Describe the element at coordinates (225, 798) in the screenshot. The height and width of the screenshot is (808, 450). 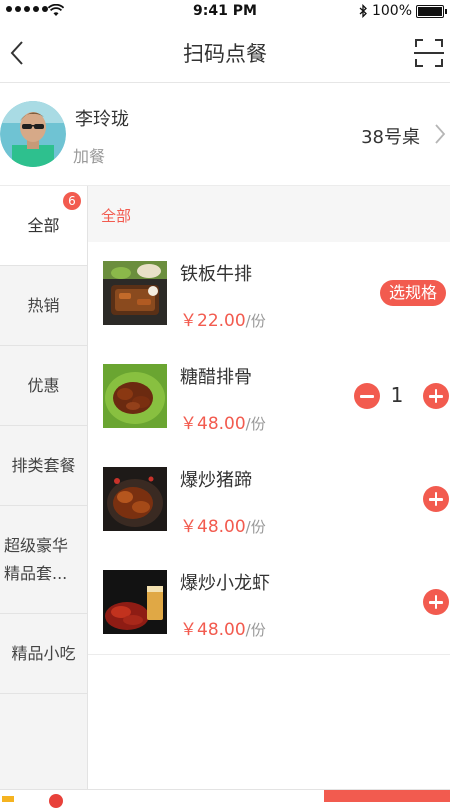
I see `cart-bar` at that location.